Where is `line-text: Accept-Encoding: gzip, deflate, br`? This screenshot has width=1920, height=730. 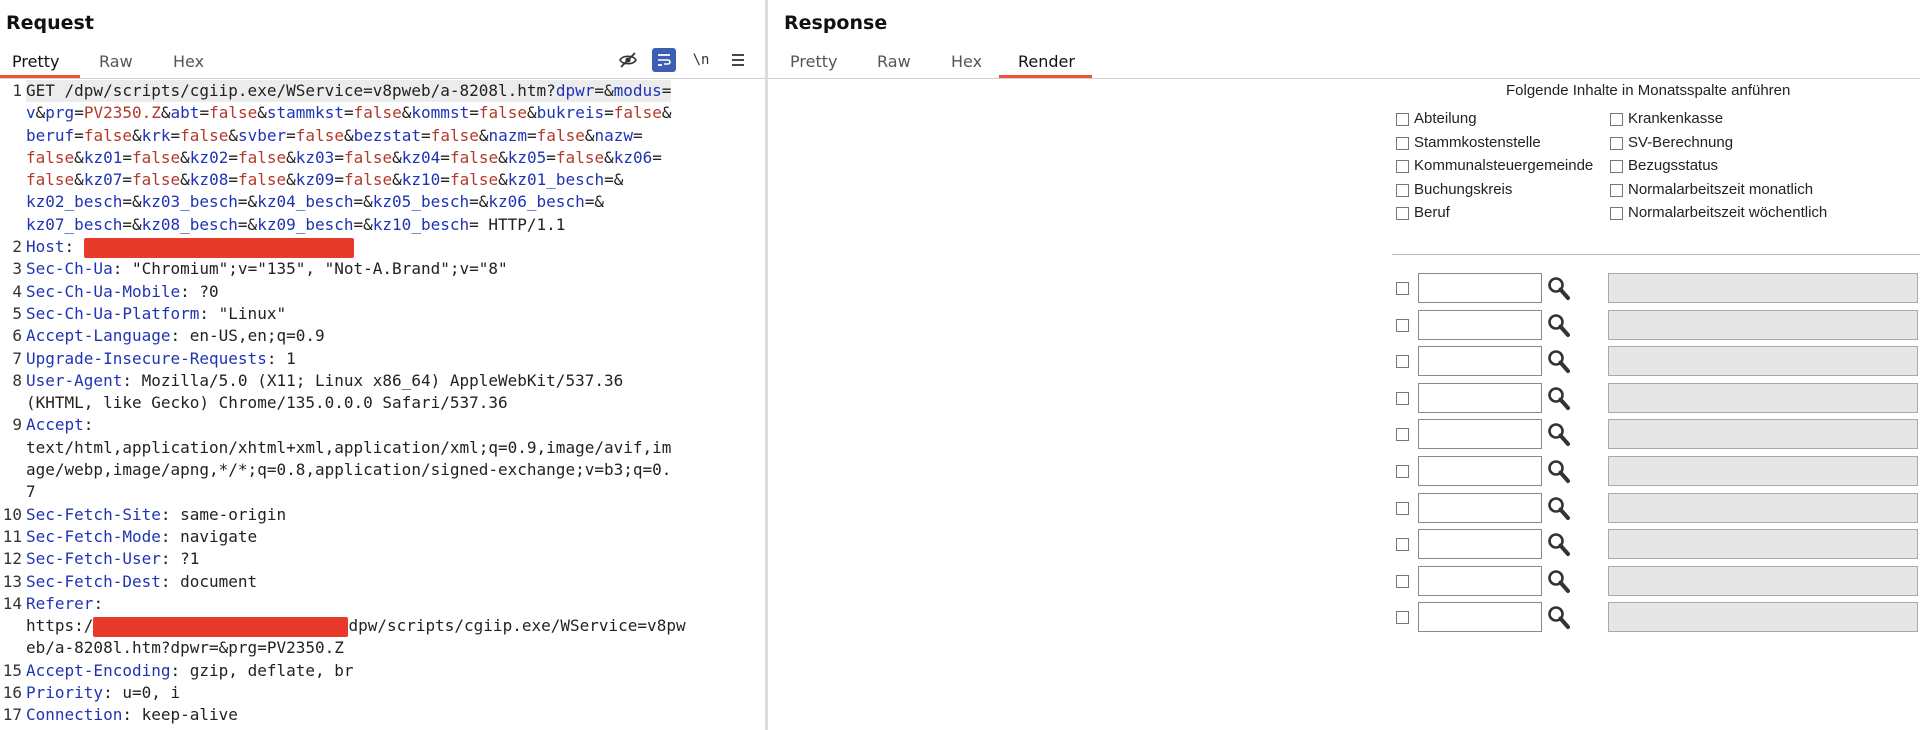 line-text: Accept-Encoding: gzip, deflate, br is located at coordinates (190, 671).